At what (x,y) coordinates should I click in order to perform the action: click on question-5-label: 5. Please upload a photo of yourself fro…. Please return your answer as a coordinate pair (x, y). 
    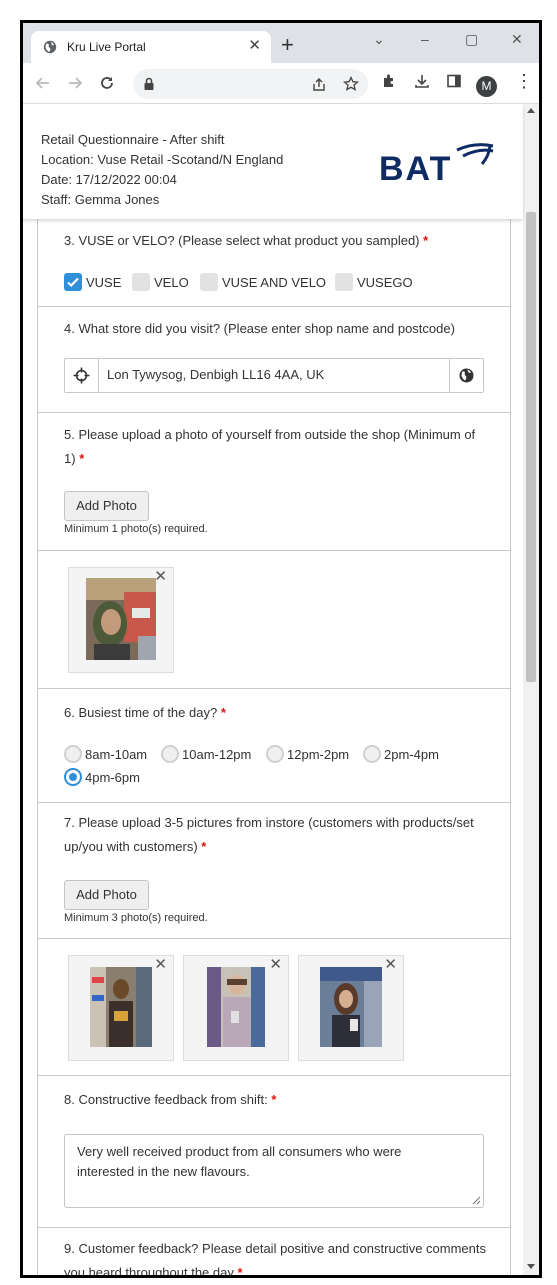
    Looking at the image, I should click on (270, 446).